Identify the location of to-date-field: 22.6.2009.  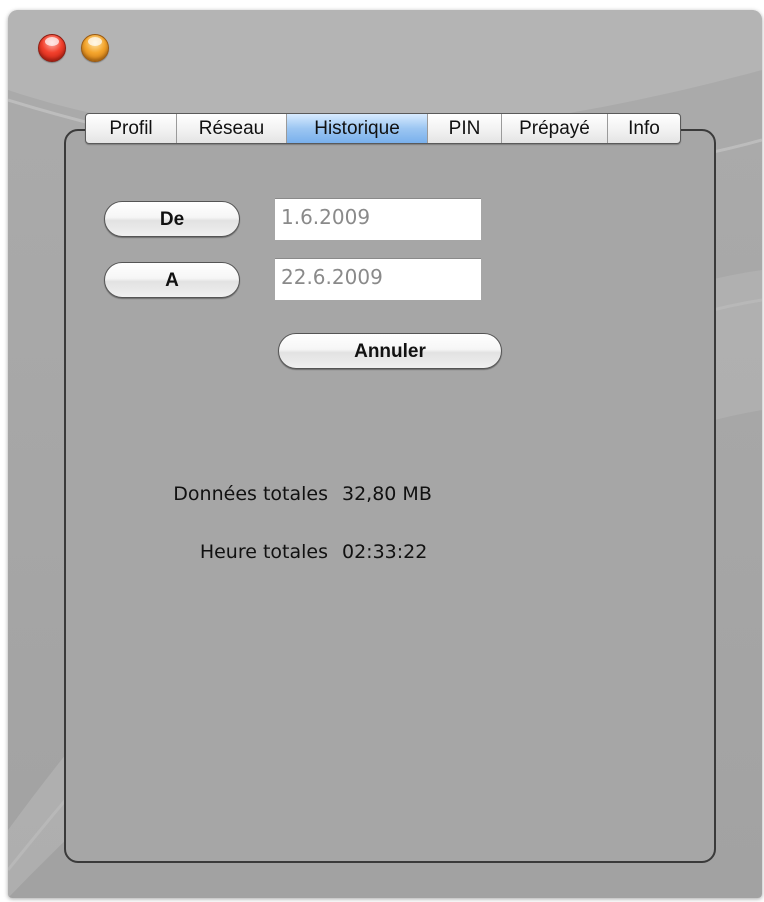
(378, 279).